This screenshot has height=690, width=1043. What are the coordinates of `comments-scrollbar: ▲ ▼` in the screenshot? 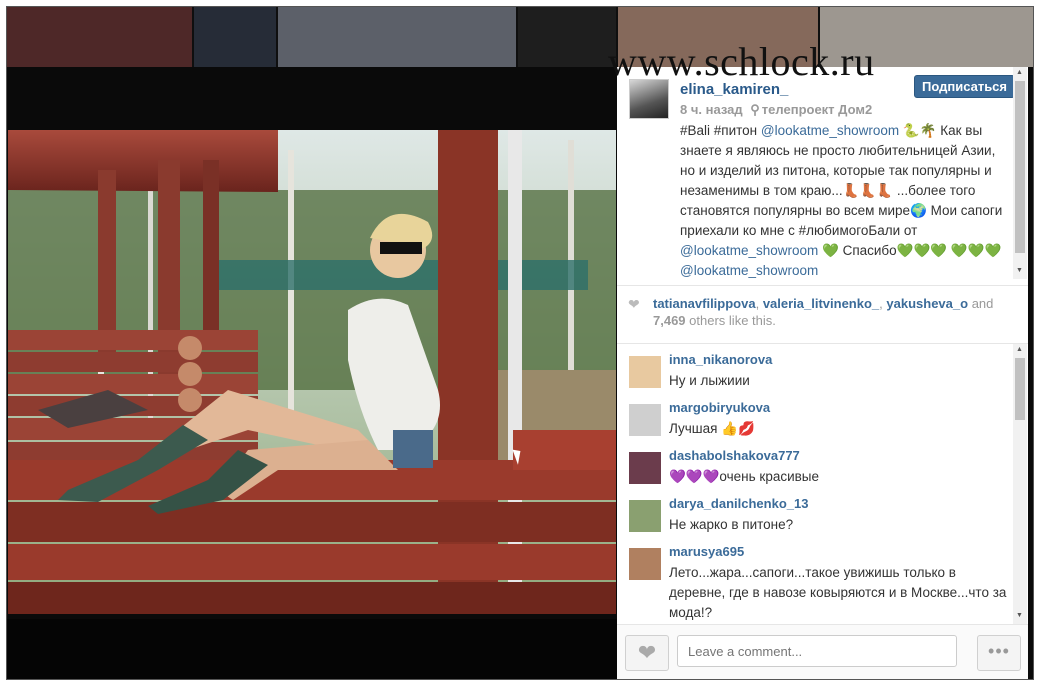 It's located at (1020, 484).